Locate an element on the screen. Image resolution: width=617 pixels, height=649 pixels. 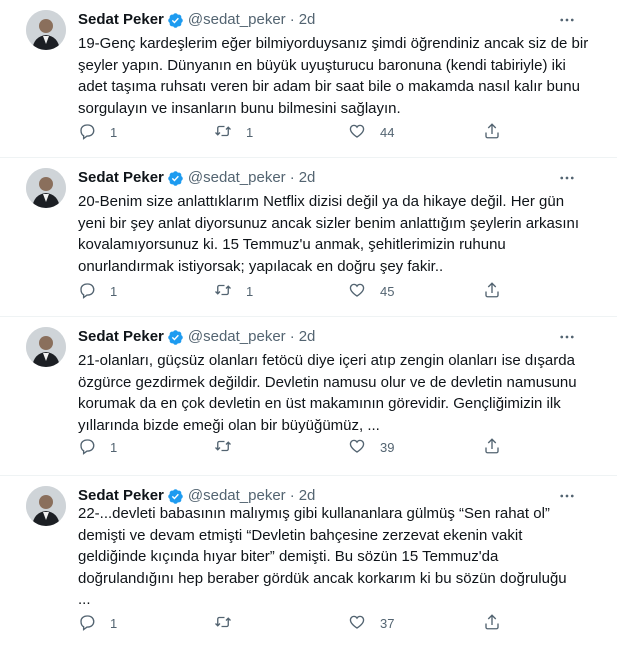
tweet-actions: 1 1 44 is located at coordinates (293, 132).